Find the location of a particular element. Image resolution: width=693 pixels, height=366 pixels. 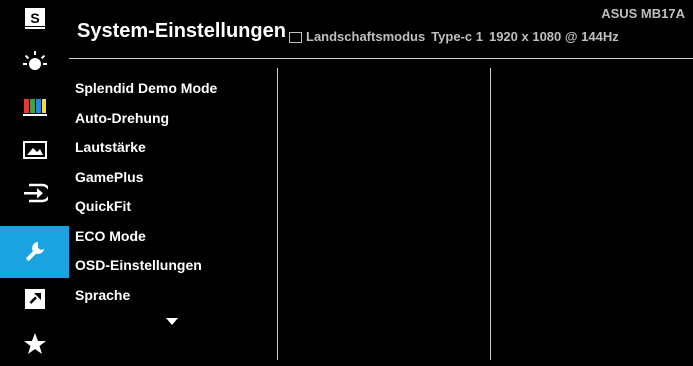

resolution-readout: 1920 x 1080 @ 144Hz is located at coordinates (553, 36).